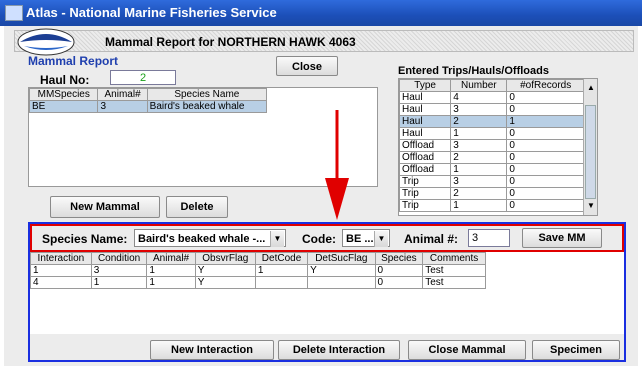  What do you see at coordinates (210, 238) in the screenshot?
I see `species-name-combo: Baird's beaked whale -... ▼` at bounding box center [210, 238].